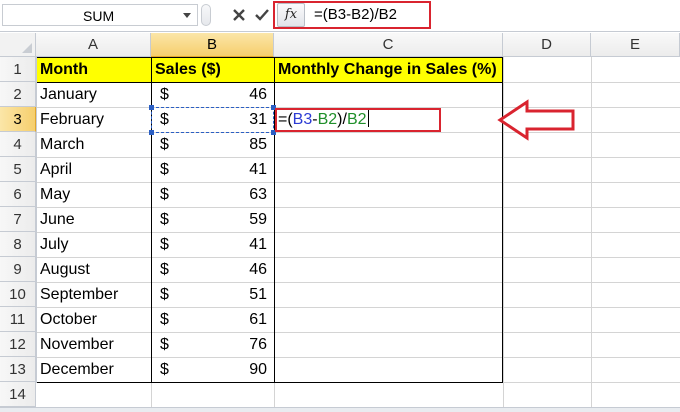  What do you see at coordinates (93, 45) in the screenshot?
I see `column-header-a: A` at bounding box center [93, 45].